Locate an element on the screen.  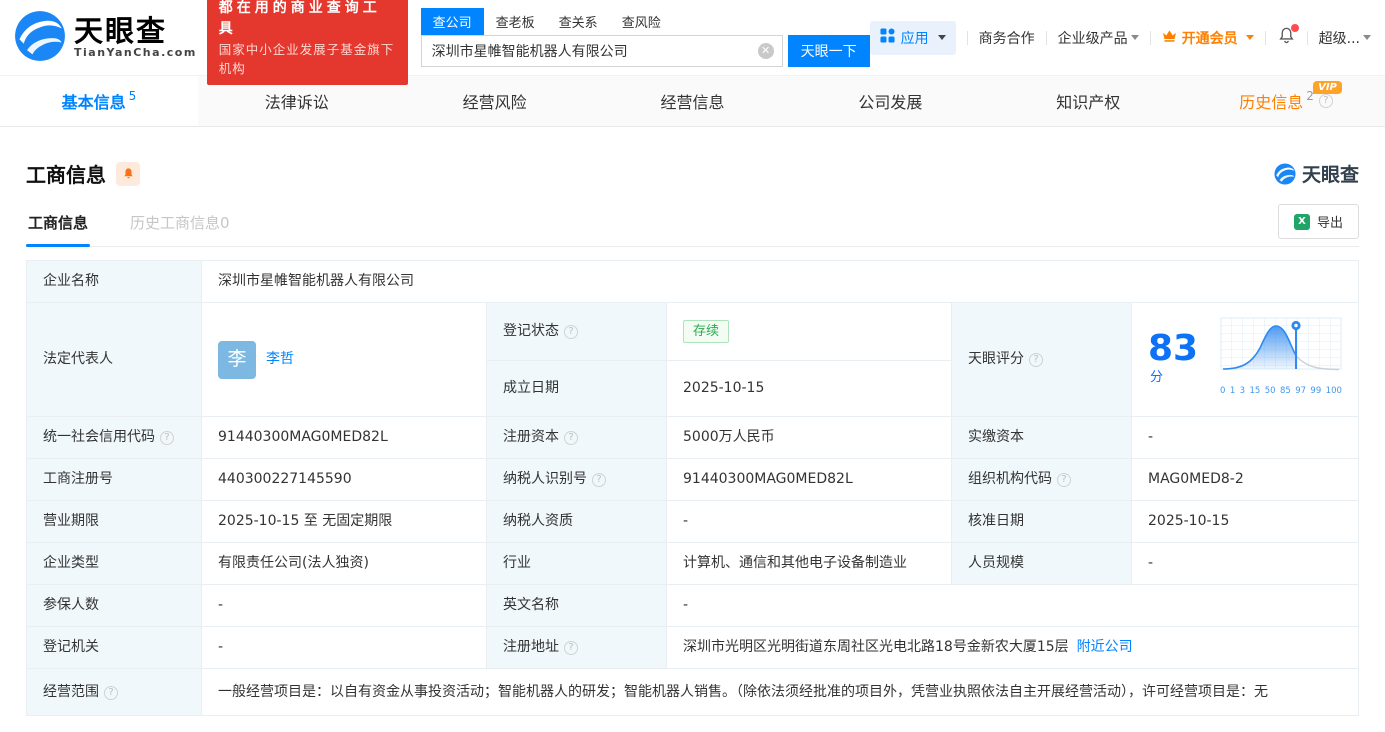
label-credit-code: 统一社会信用代码 is located at coordinates (114, 437).